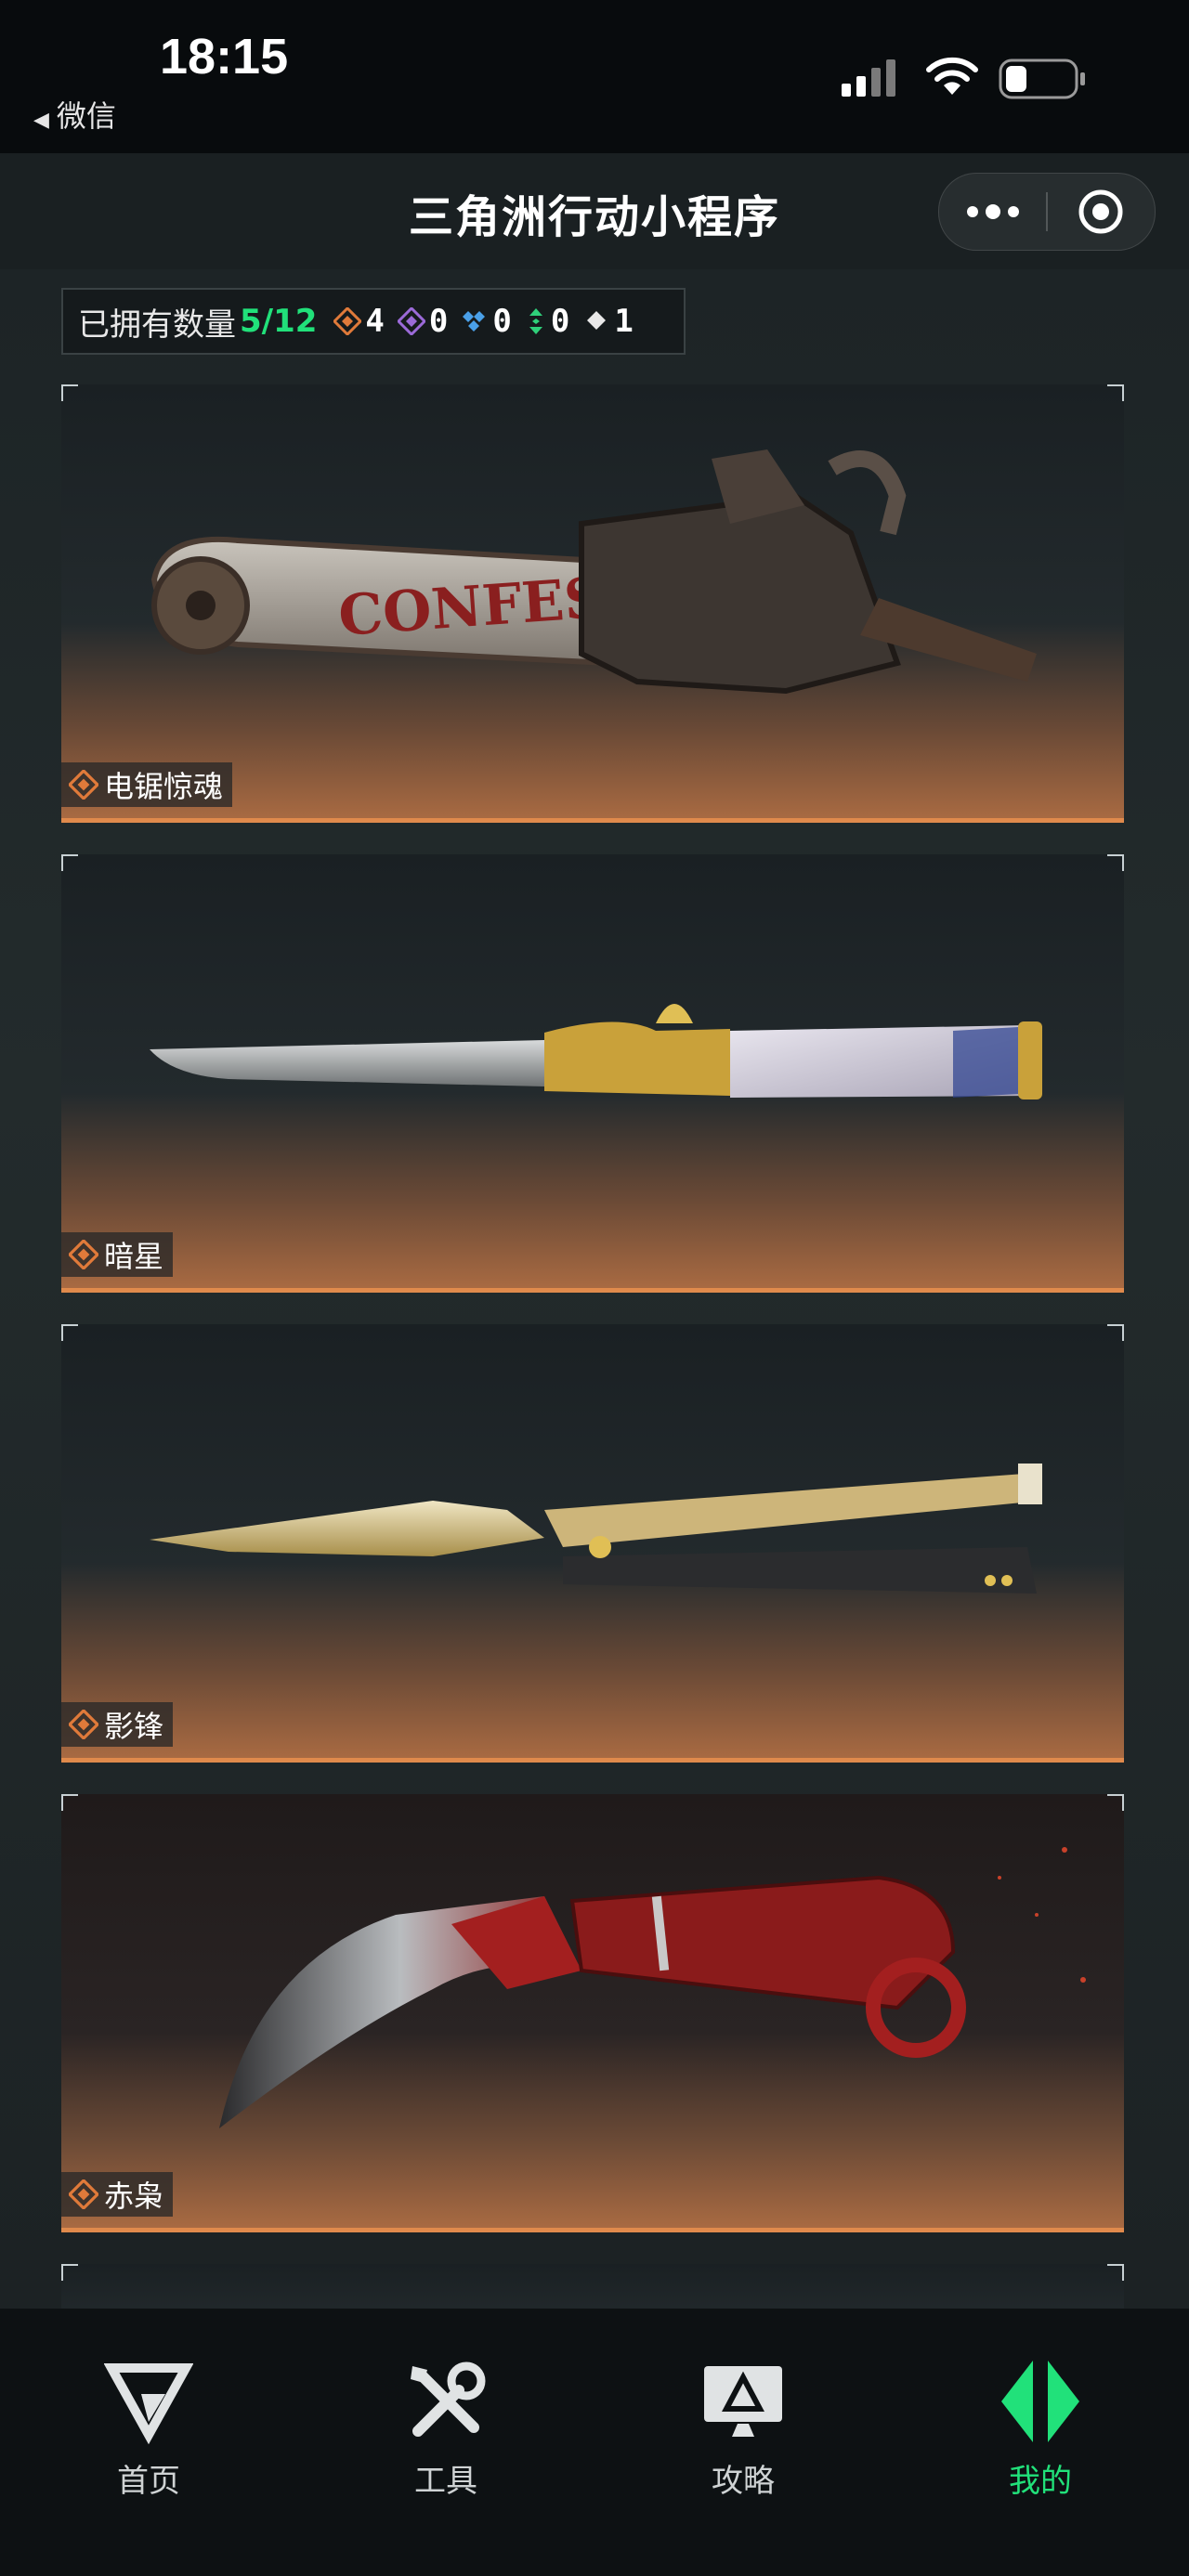 The height and width of the screenshot is (2576, 1189). What do you see at coordinates (448, 2399) in the screenshot?
I see `tools-icon` at bounding box center [448, 2399].